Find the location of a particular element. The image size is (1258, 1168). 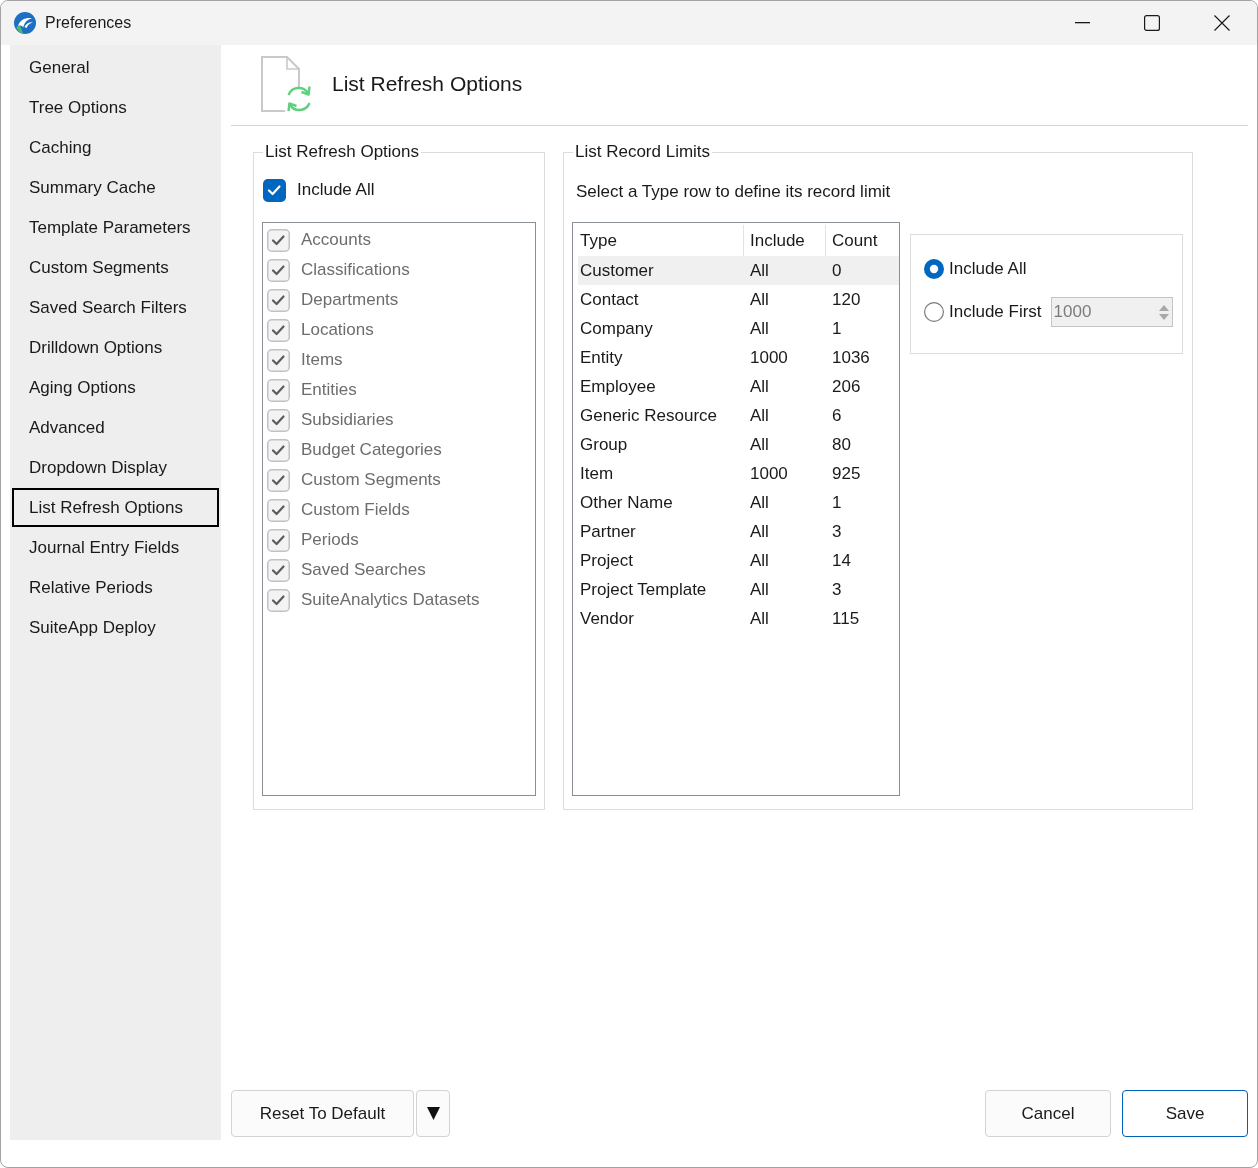

dropdown-button is located at coordinates (433, 1113).